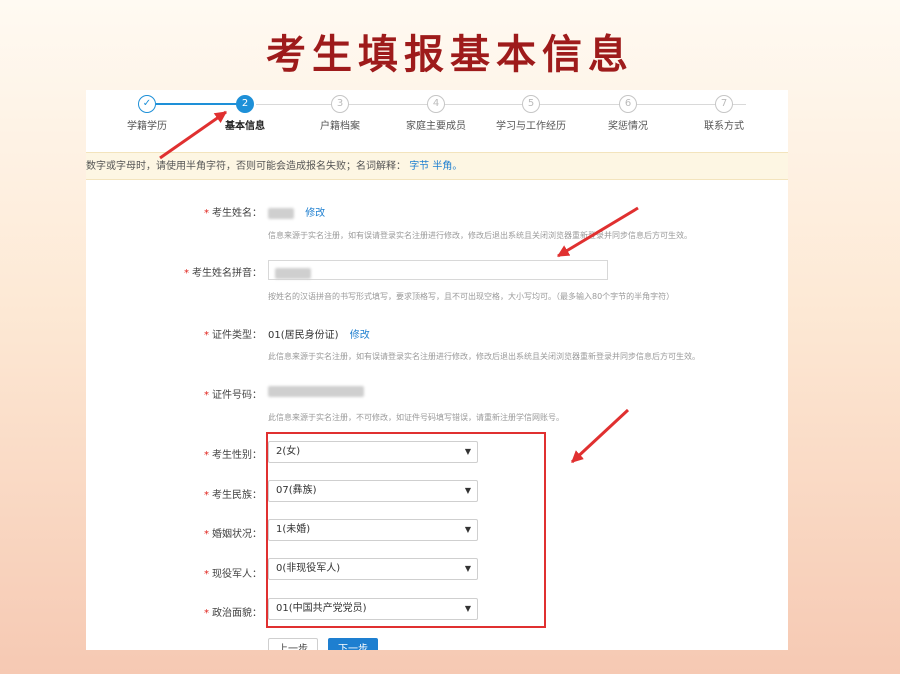 Image resolution: width=900 pixels, height=674 pixels. Describe the element at coordinates (436, 113) in the screenshot. I see `step-4: 4 家庭主要成员` at that location.